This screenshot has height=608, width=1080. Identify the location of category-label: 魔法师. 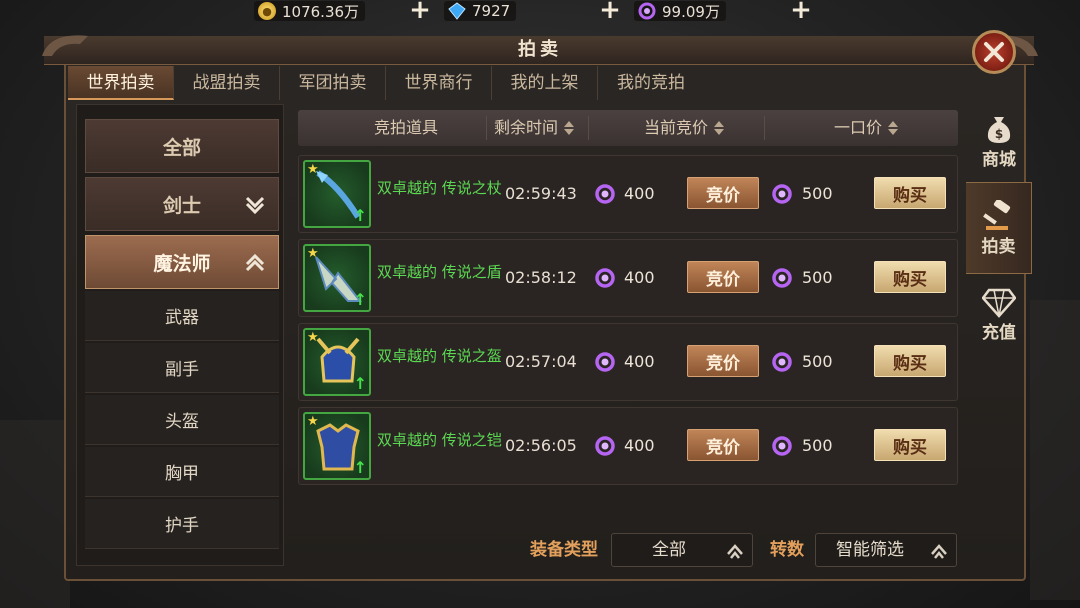
(182, 263).